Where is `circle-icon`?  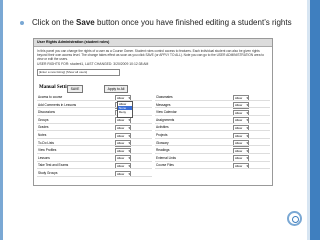 circle-icon is located at coordinates (295, 219).